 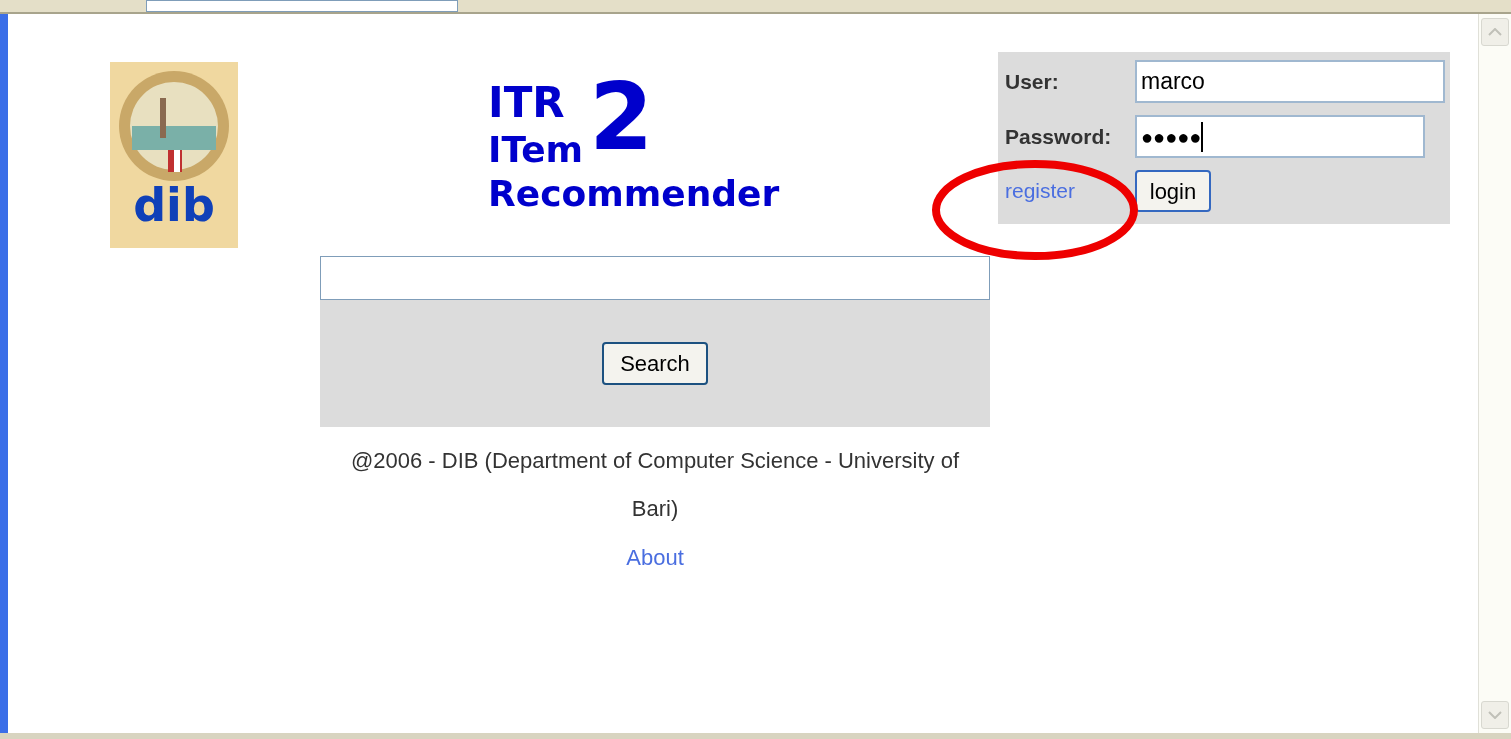 What do you see at coordinates (526, 103) in the screenshot?
I see `title-line: ITR` at bounding box center [526, 103].